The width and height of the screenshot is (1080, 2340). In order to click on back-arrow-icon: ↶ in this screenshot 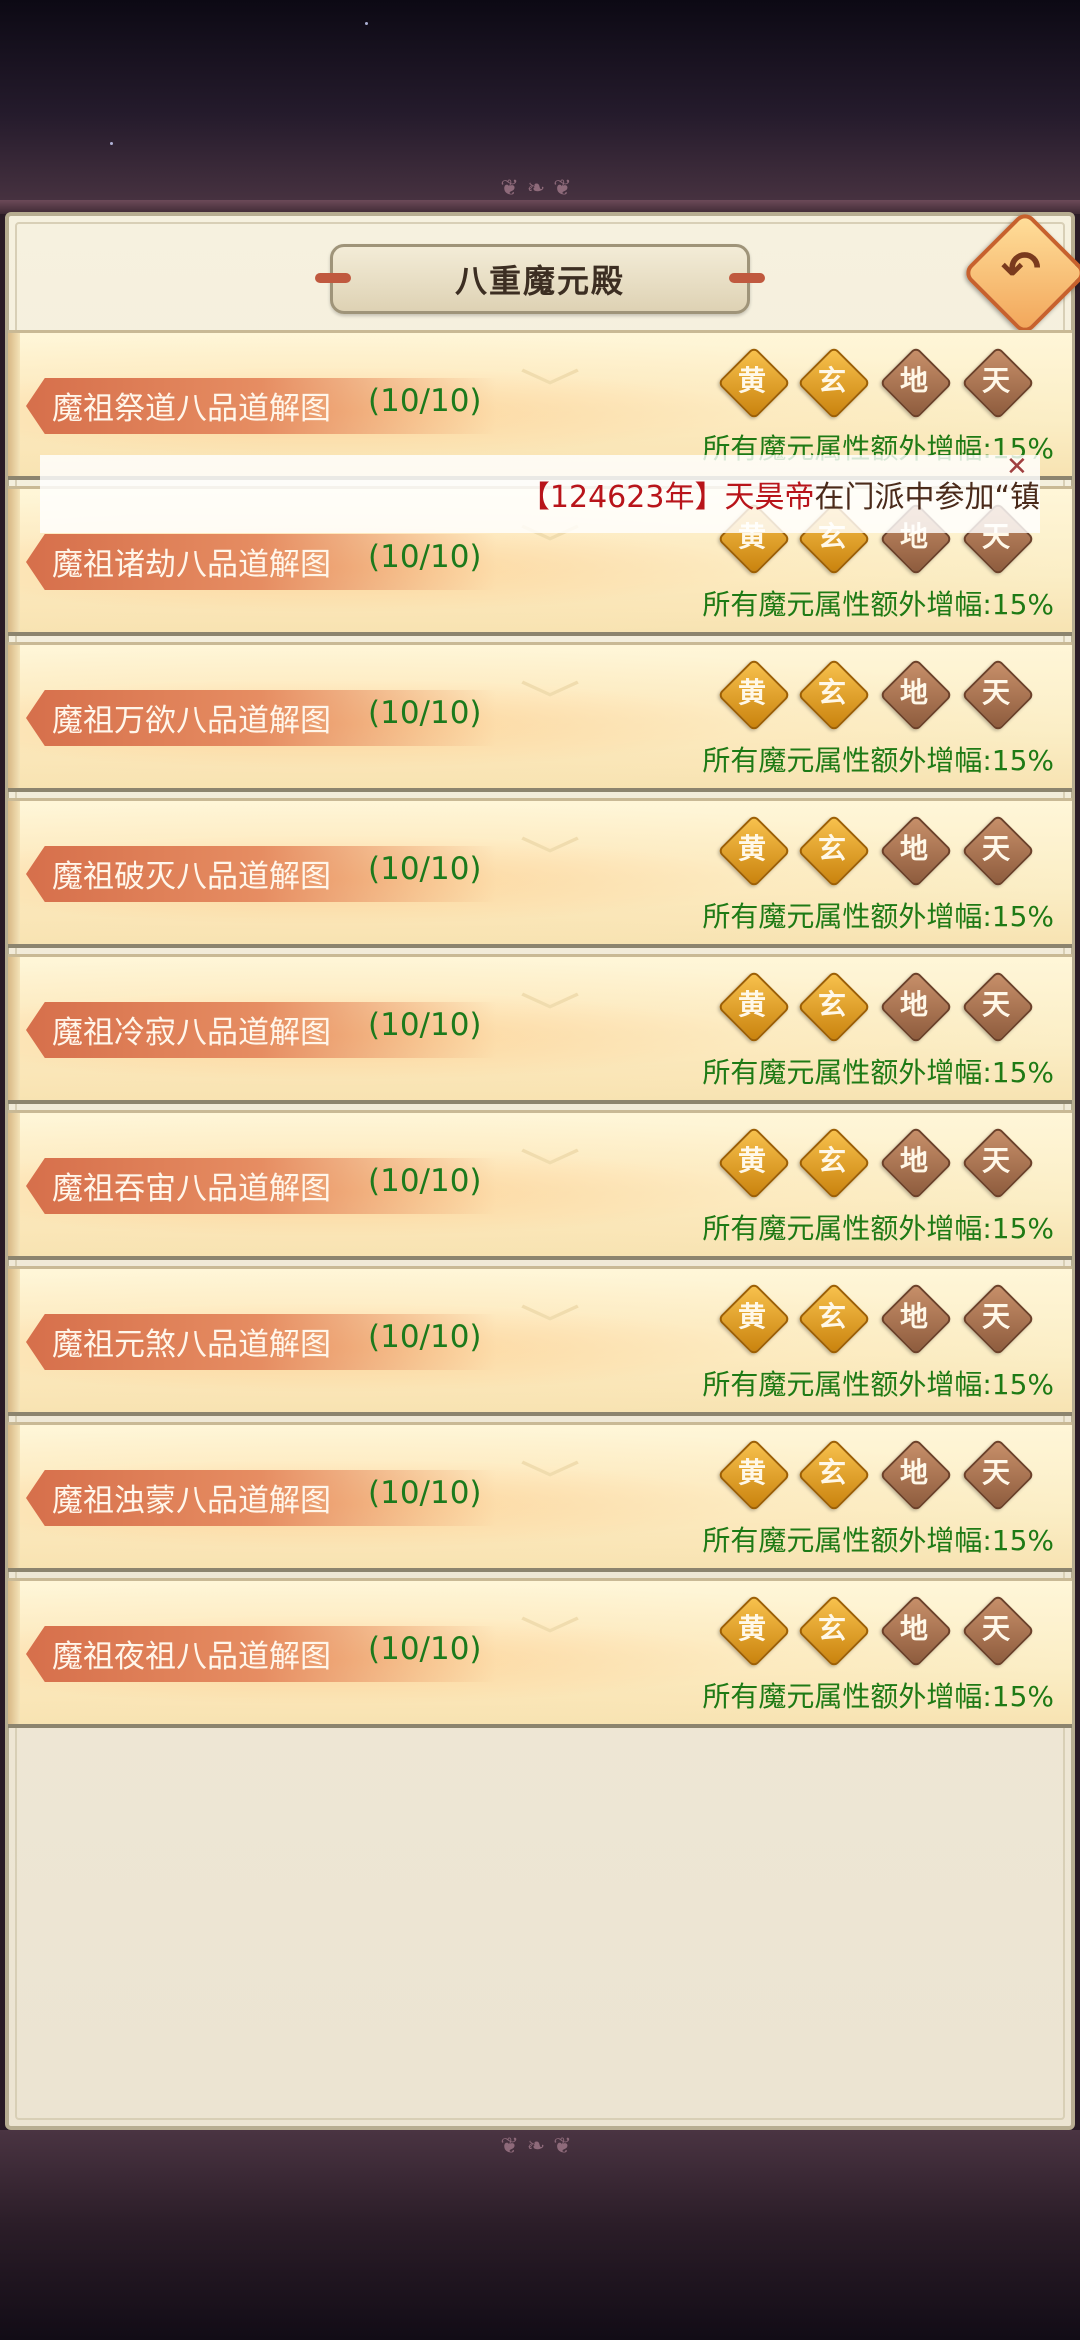, I will do `click(1021, 269)`.